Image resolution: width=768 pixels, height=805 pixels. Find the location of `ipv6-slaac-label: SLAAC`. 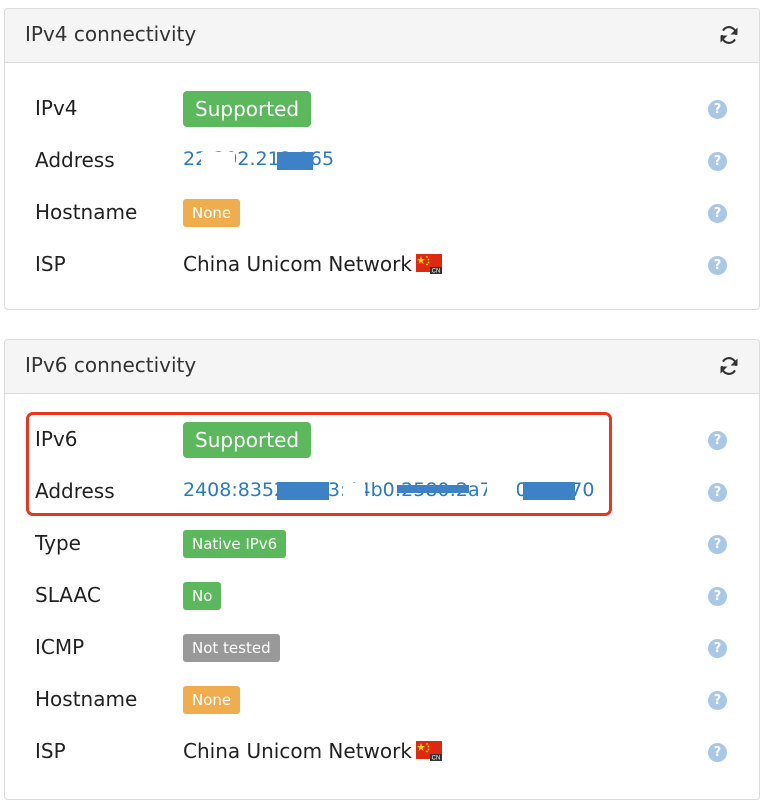

ipv6-slaac-label: SLAAC is located at coordinates (68, 595).